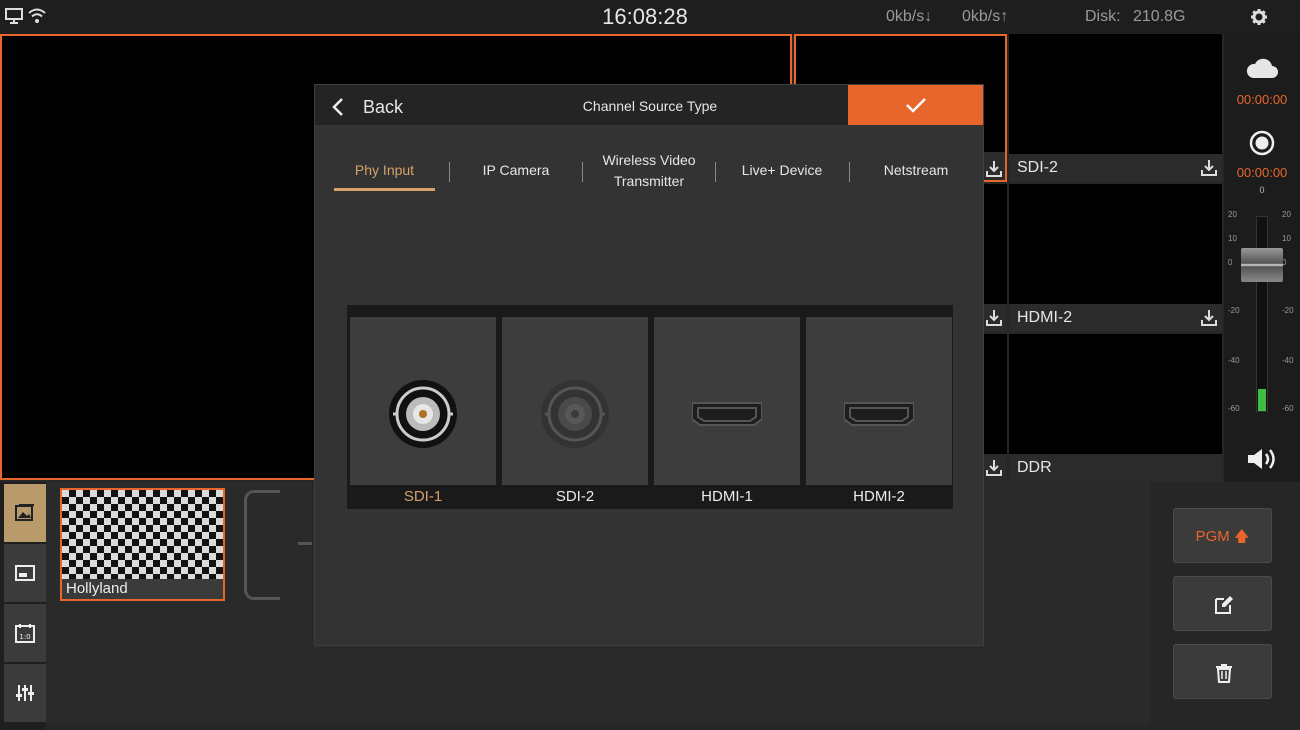 This screenshot has width=1300, height=730. I want to click on nav-images, so click(25, 513).